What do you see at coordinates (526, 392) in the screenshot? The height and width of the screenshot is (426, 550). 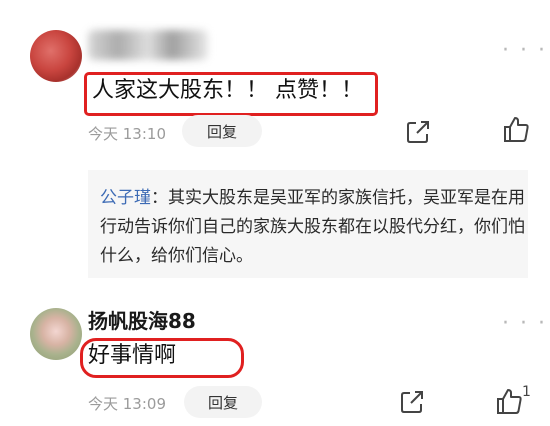 I see `like-count: 1` at bounding box center [526, 392].